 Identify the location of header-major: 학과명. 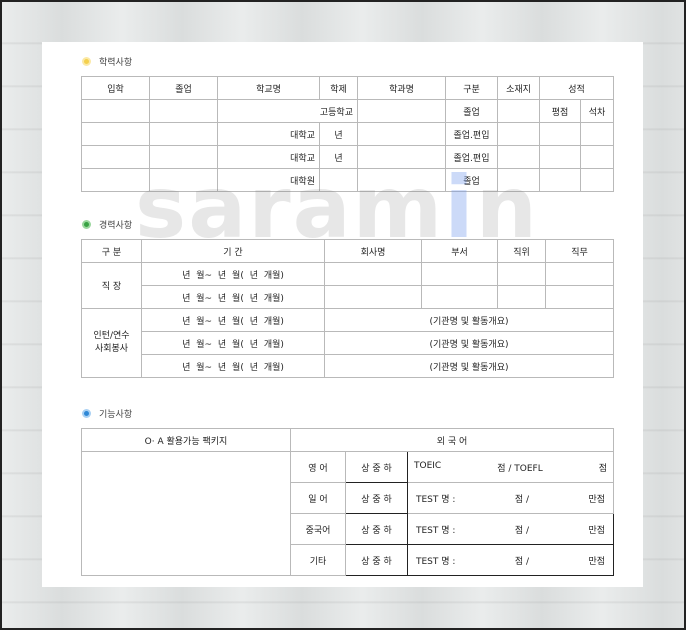
(401, 88).